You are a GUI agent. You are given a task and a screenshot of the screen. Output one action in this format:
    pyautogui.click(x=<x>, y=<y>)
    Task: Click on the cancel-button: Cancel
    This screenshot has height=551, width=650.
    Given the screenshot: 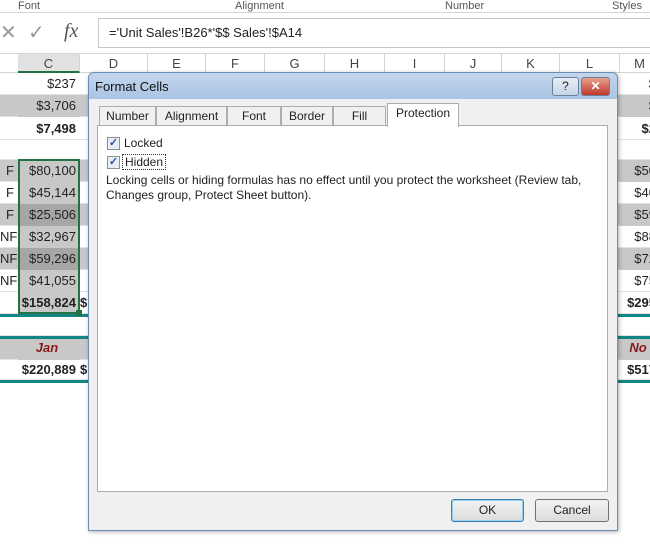 What is the action you would take?
    pyautogui.click(x=572, y=510)
    